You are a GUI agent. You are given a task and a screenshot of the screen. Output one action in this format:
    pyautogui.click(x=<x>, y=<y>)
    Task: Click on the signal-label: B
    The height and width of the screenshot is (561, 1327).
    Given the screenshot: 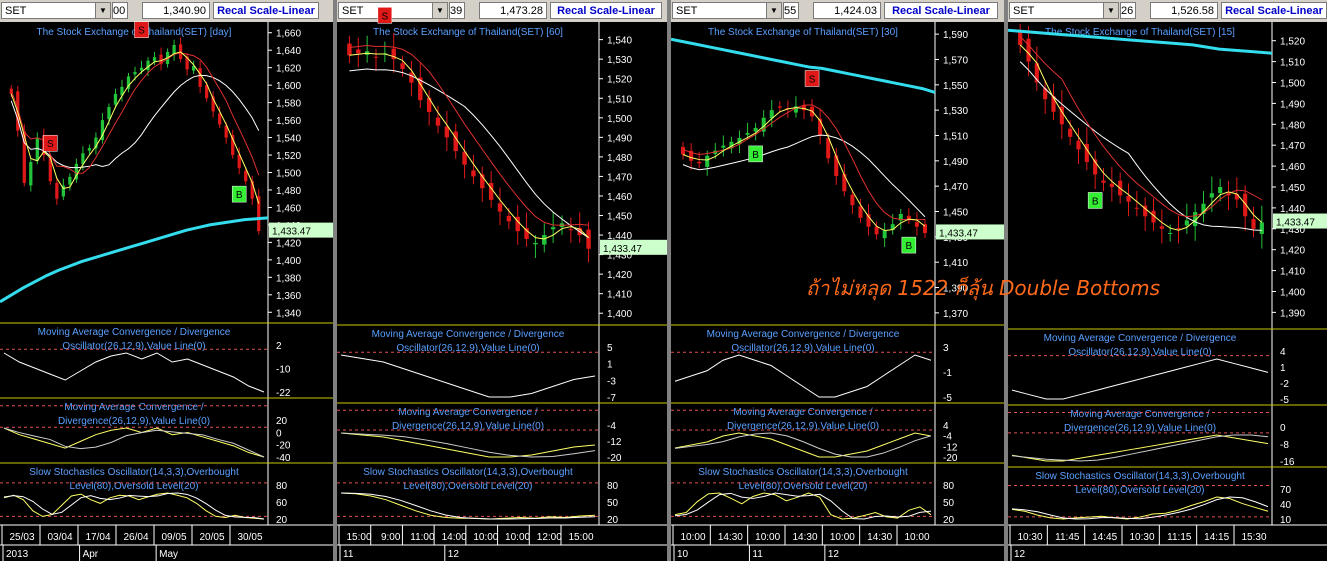 What is the action you would take?
    pyautogui.click(x=239, y=195)
    